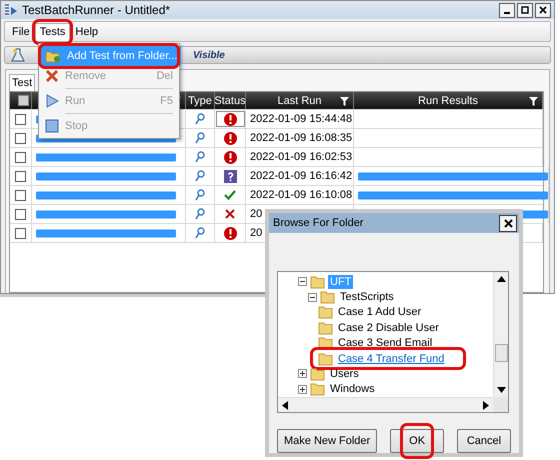  Describe the element at coordinates (23, 100) in the screenshot. I see `select-all-checkbox` at that location.